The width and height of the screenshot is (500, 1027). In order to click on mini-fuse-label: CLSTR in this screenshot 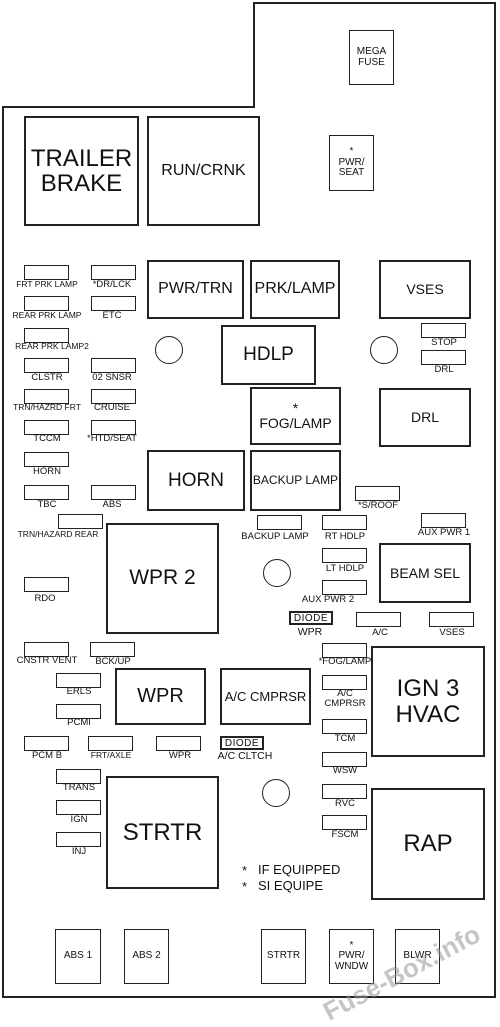, I will do `click(47, 377)`.